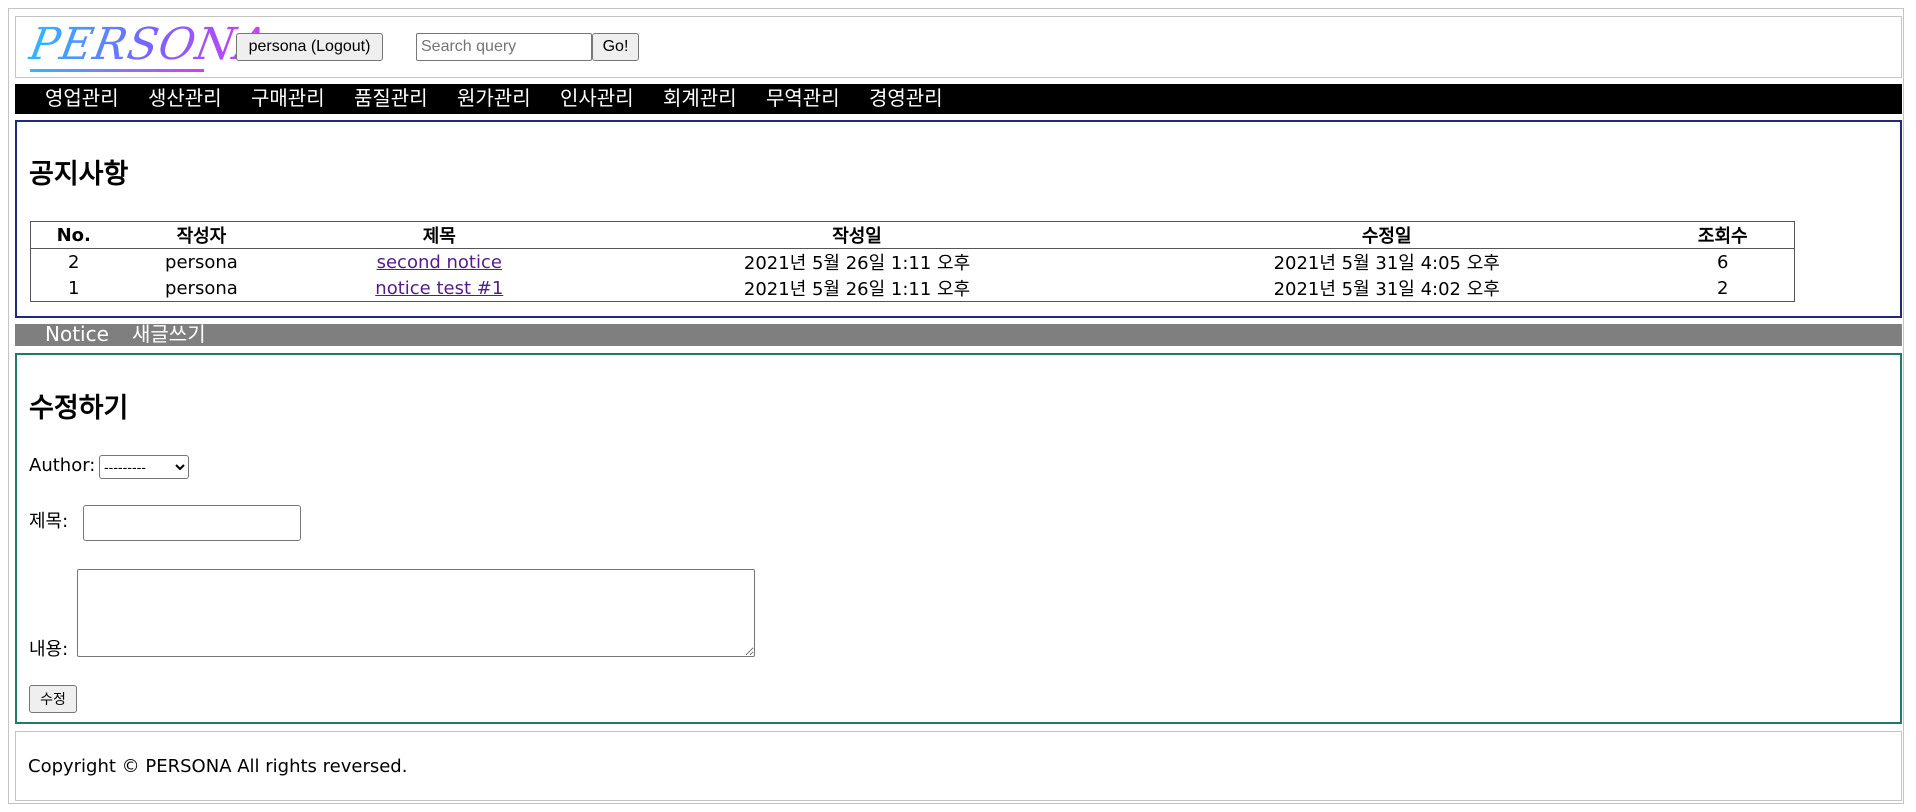 Image resolution: width=1916 pixels, height=812 pixels. What do you see at coordinates (117, 70) in the screenshot?
I see `logo-underline` at bounding box center [117, 70].